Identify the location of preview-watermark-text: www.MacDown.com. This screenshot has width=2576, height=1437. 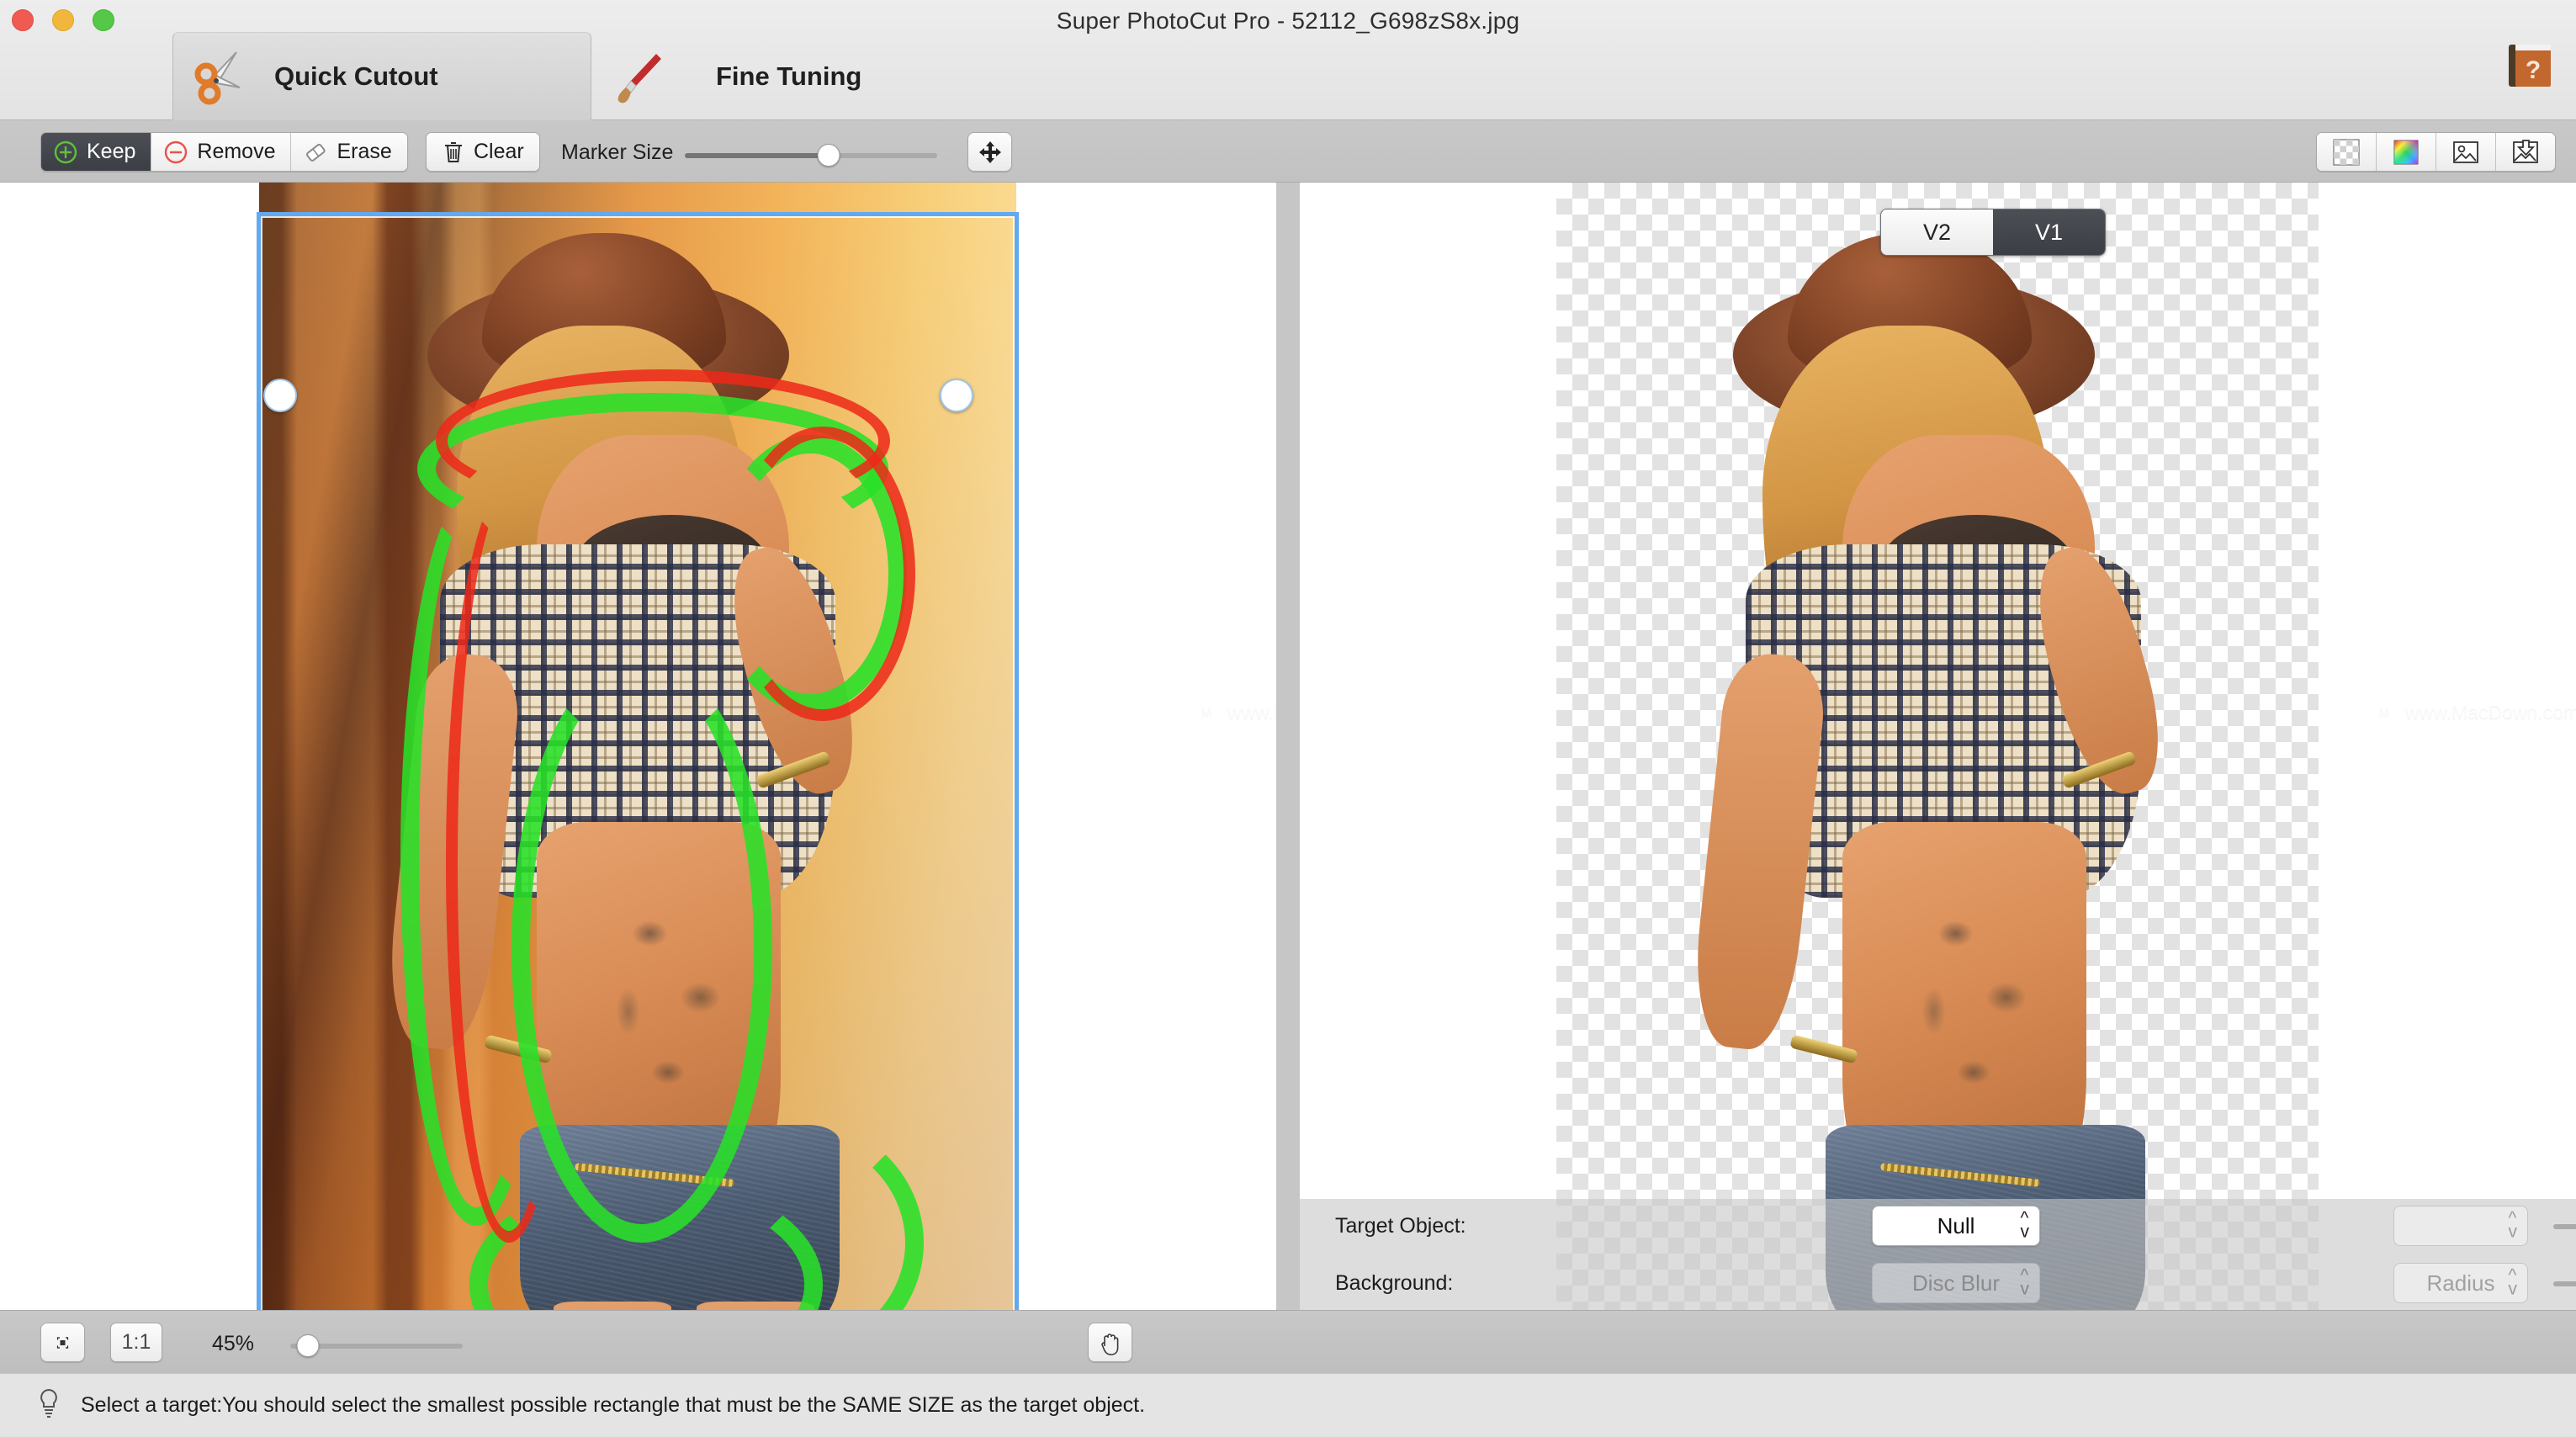
(2490, 711).